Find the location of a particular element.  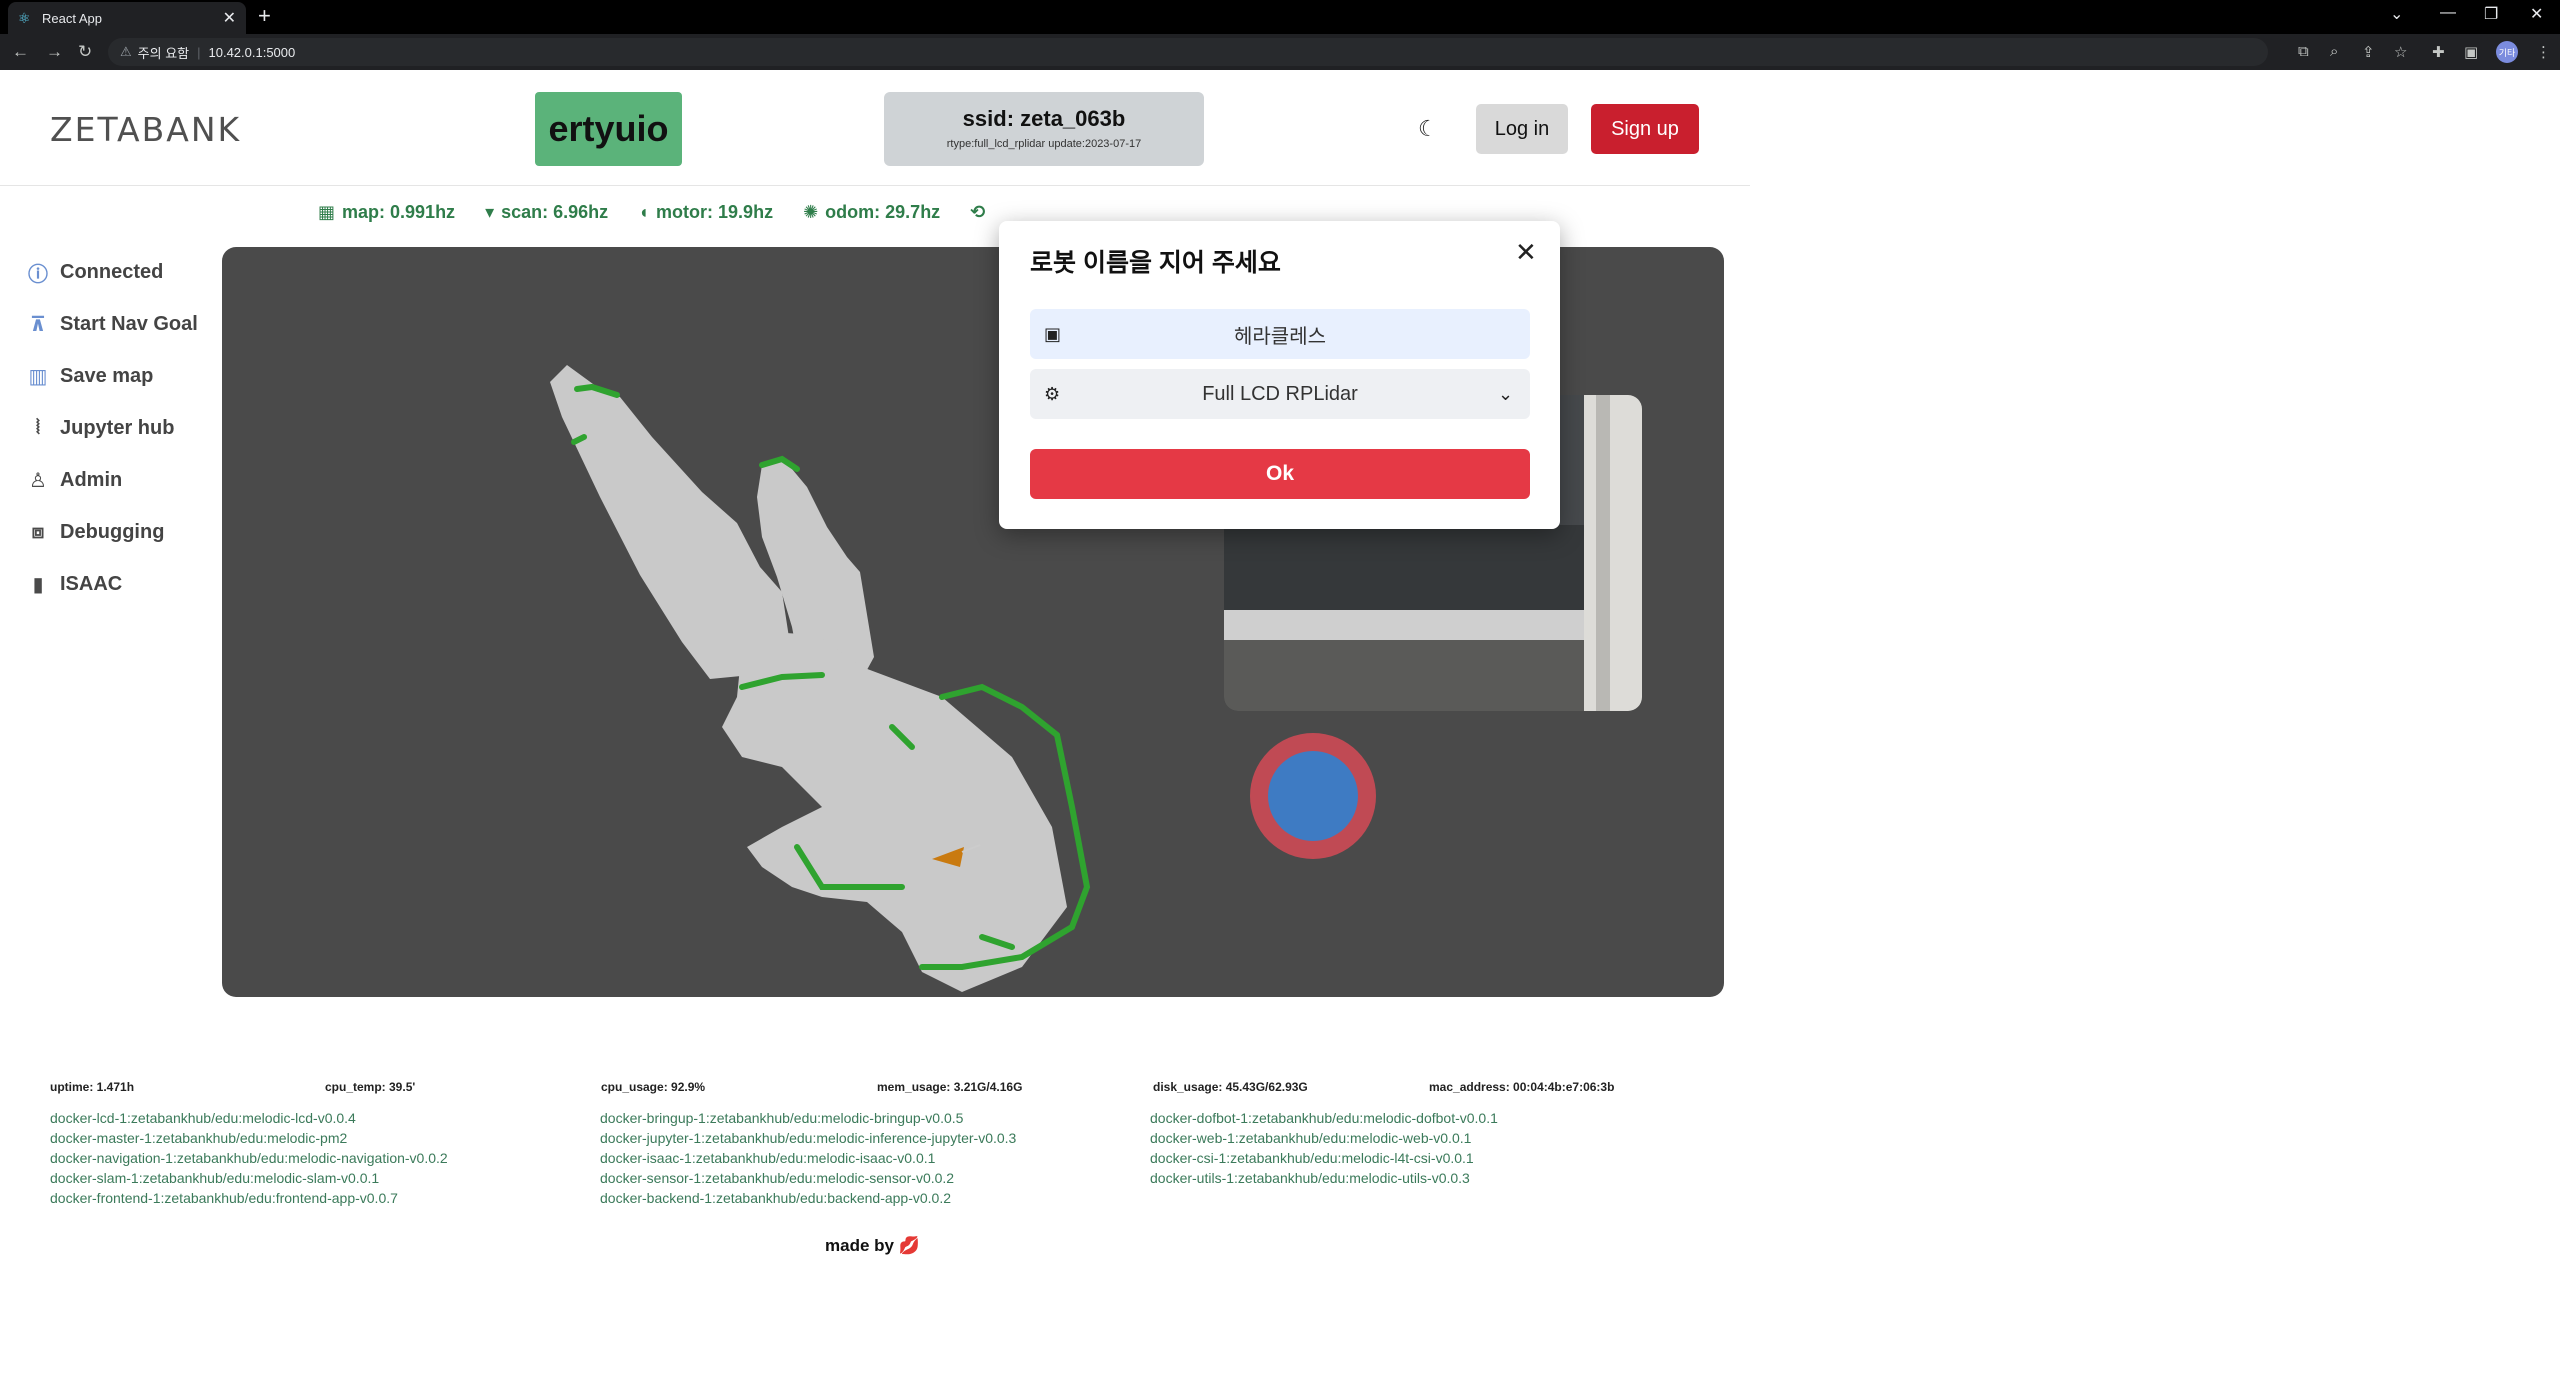

sidebar-item-isaac: ▮ ISAAC is located at coordinates (111, 584).